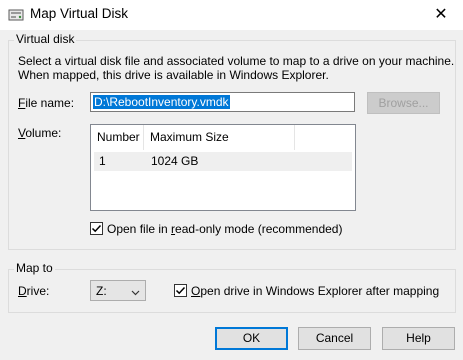  What do you see at coordinates (334, 338) in the screenshot?
I see `cancel-button: Cancel` at bounding box center [334, 338].